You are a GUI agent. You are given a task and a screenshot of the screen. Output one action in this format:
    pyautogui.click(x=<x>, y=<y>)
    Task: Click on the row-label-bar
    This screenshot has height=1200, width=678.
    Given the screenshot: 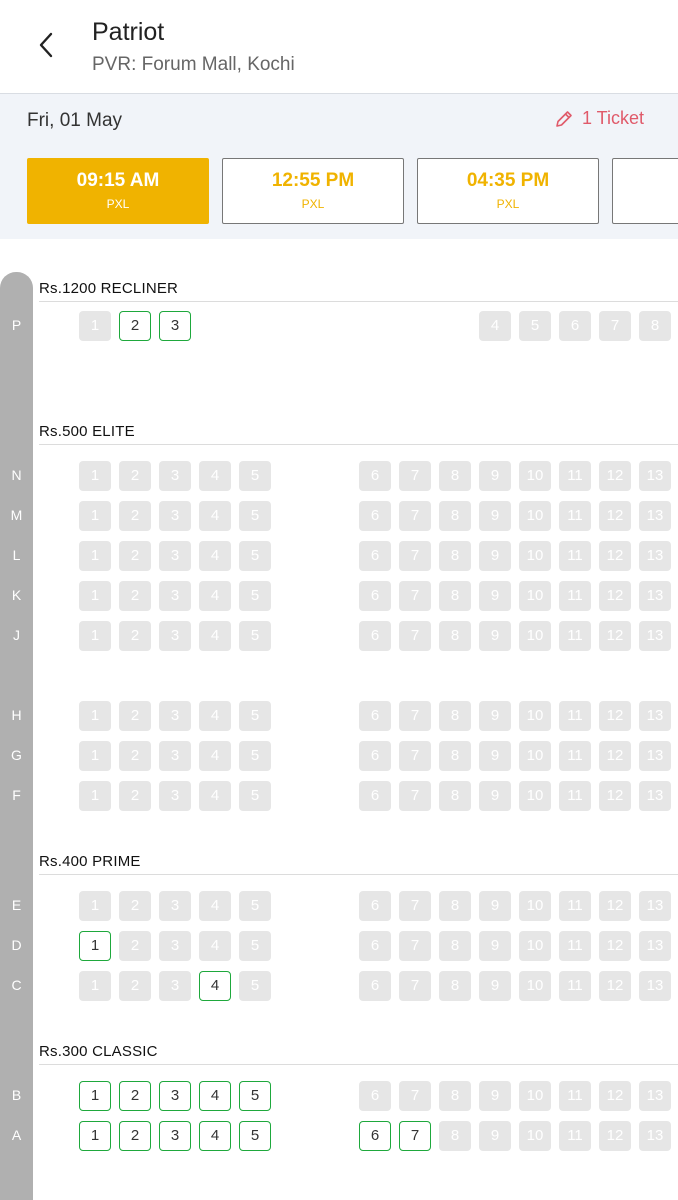 What is the action you would take?
    pyautogui.click(x=16, y=736)
    